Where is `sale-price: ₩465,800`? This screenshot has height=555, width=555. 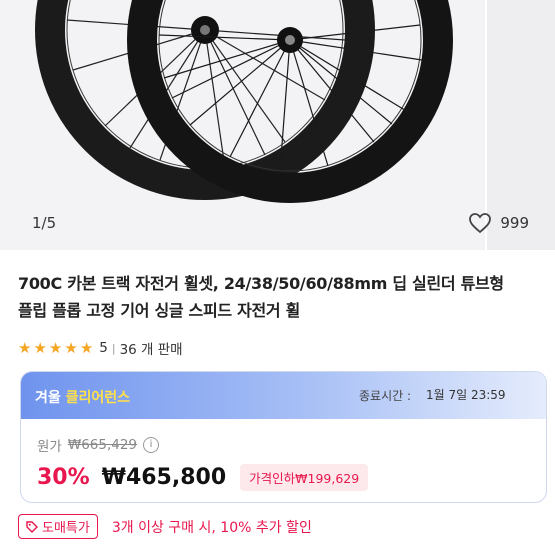 sale-price: ₩465,800 is located at coordinates (164, 477).